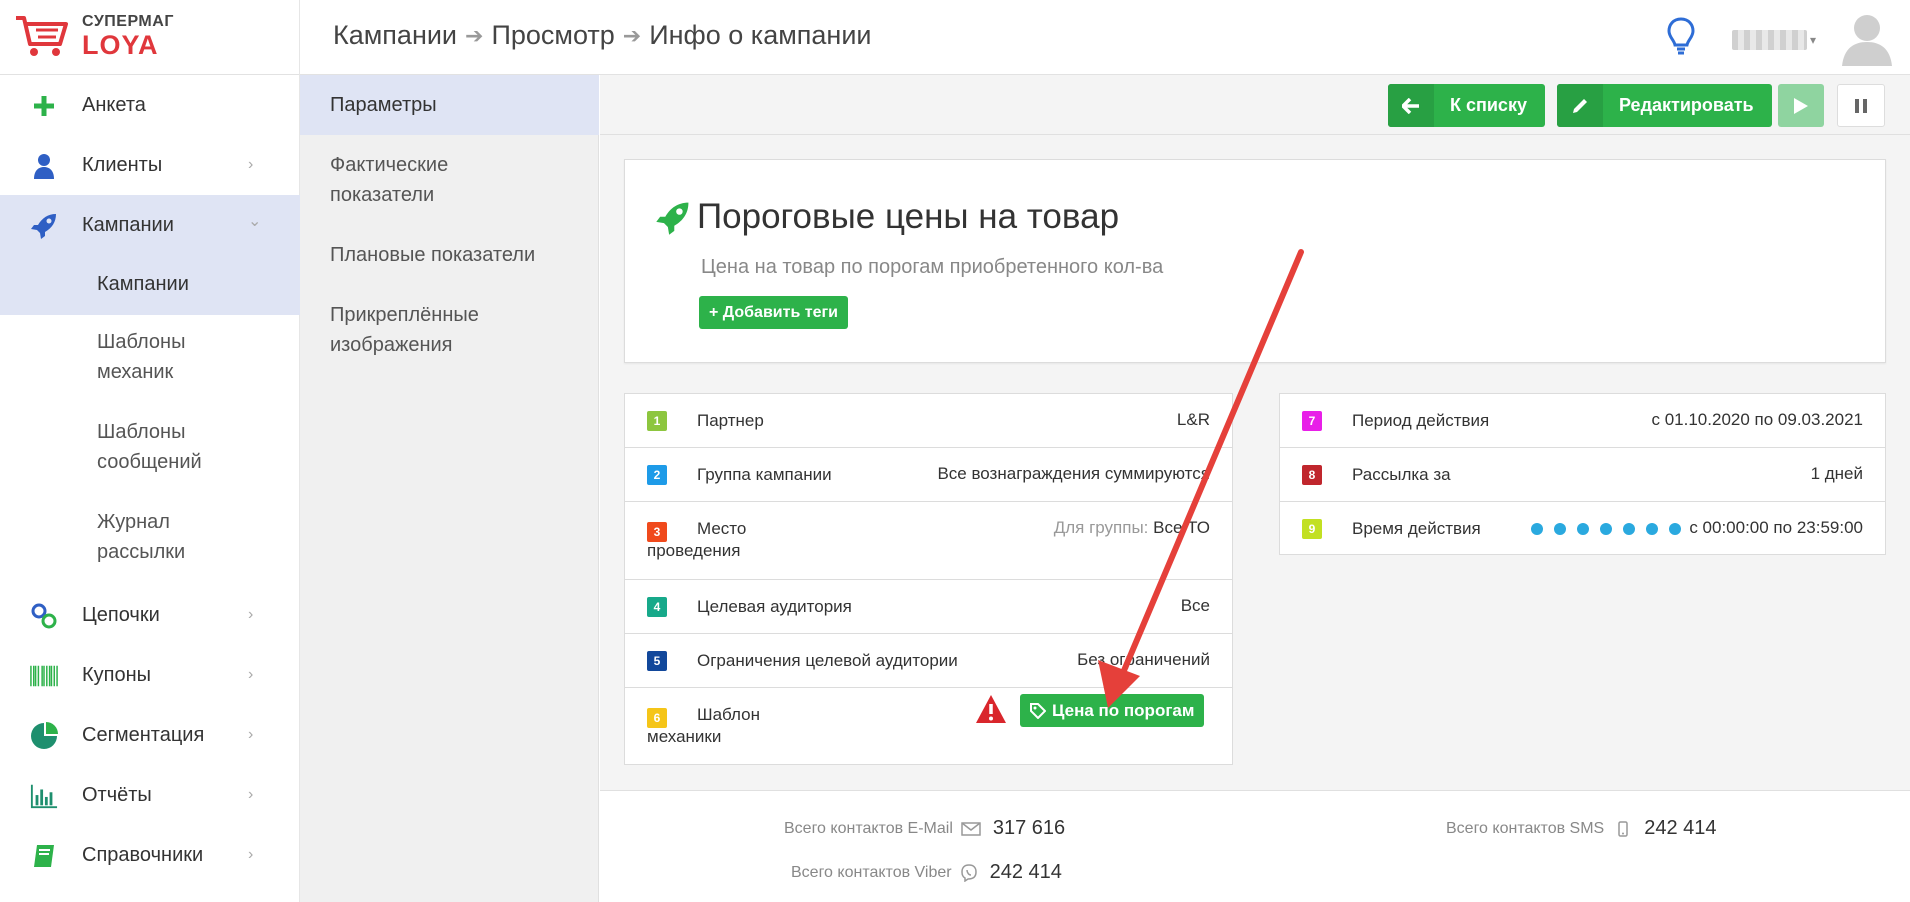  What do you see at coordinates (150, 105) in the screenshot?
I see `sidebar-item-survey: Анкета` at bounding box center [150, 105].